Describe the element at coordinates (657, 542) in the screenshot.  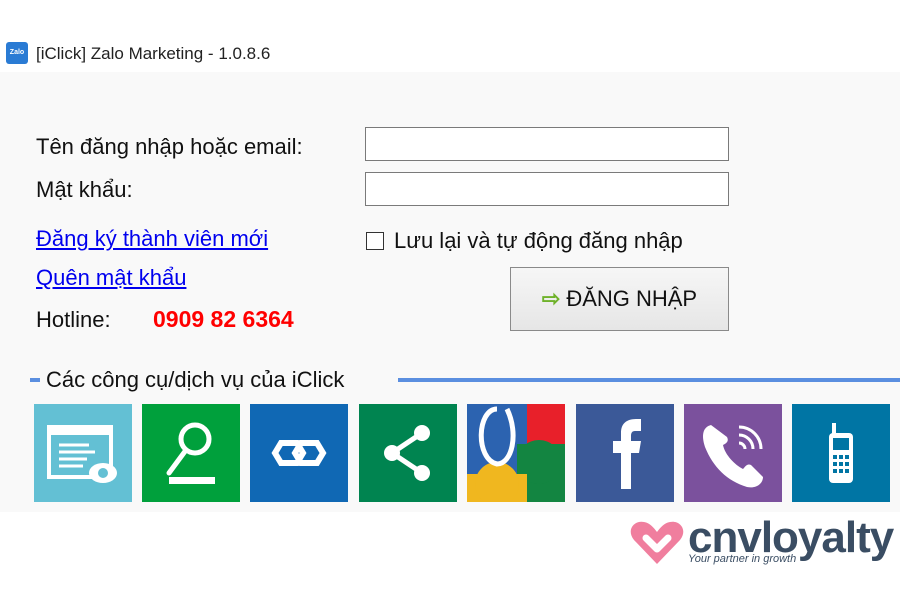
I see `cnvloyalty-heart-logo` at that location.